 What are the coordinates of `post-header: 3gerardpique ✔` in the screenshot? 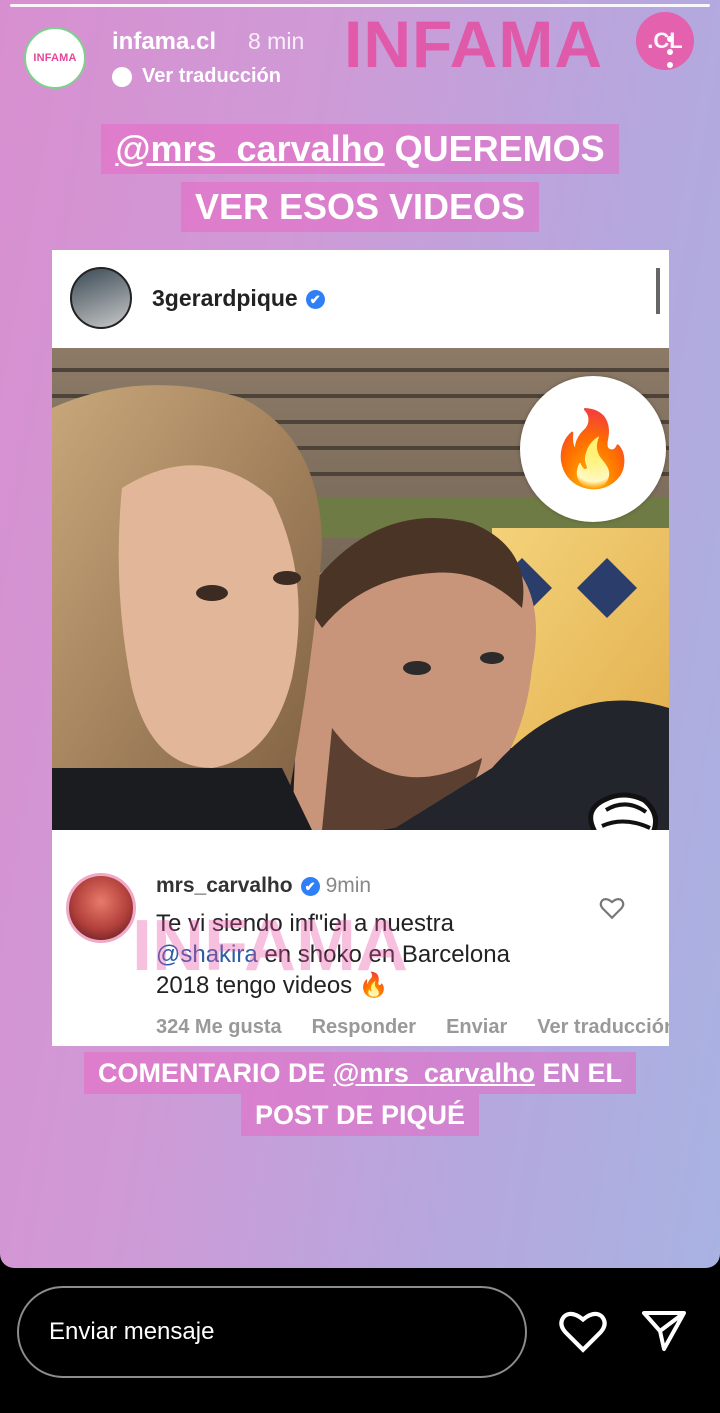 It's located at (360, 299).